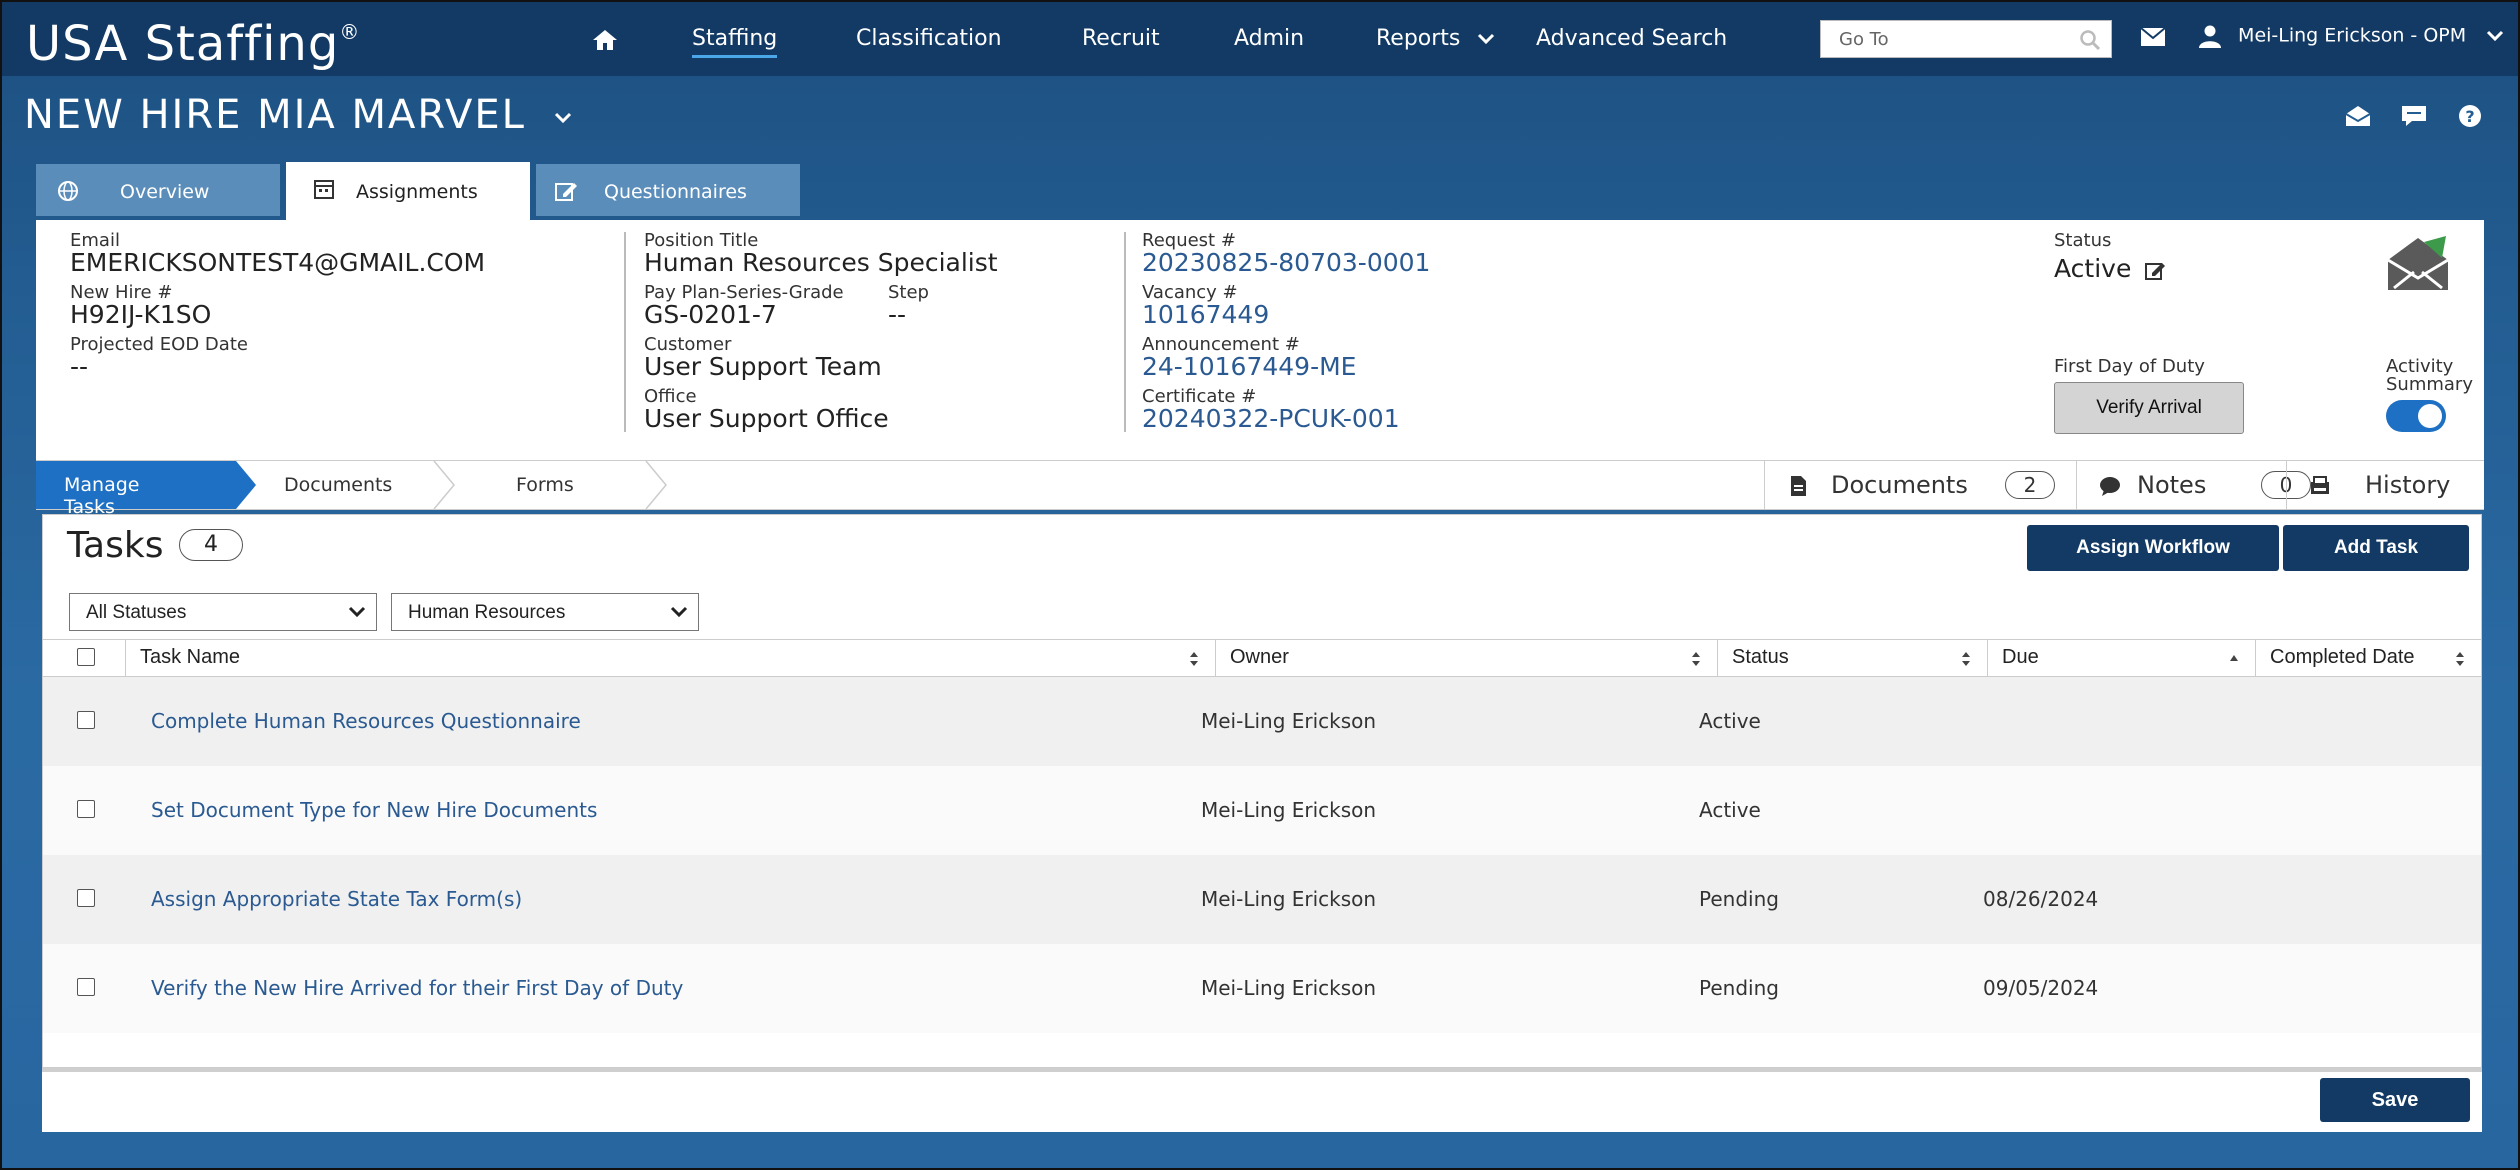  What do you see at coordinates (2090, 40) in the screenshot?
I see `search-icon` at bounding box center [2090, 40].